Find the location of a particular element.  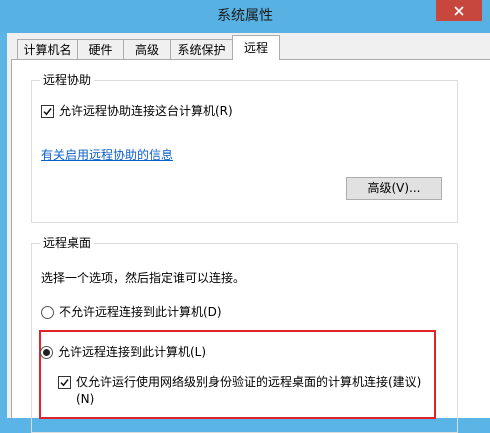

close-button is located at coordinates (459, 10).